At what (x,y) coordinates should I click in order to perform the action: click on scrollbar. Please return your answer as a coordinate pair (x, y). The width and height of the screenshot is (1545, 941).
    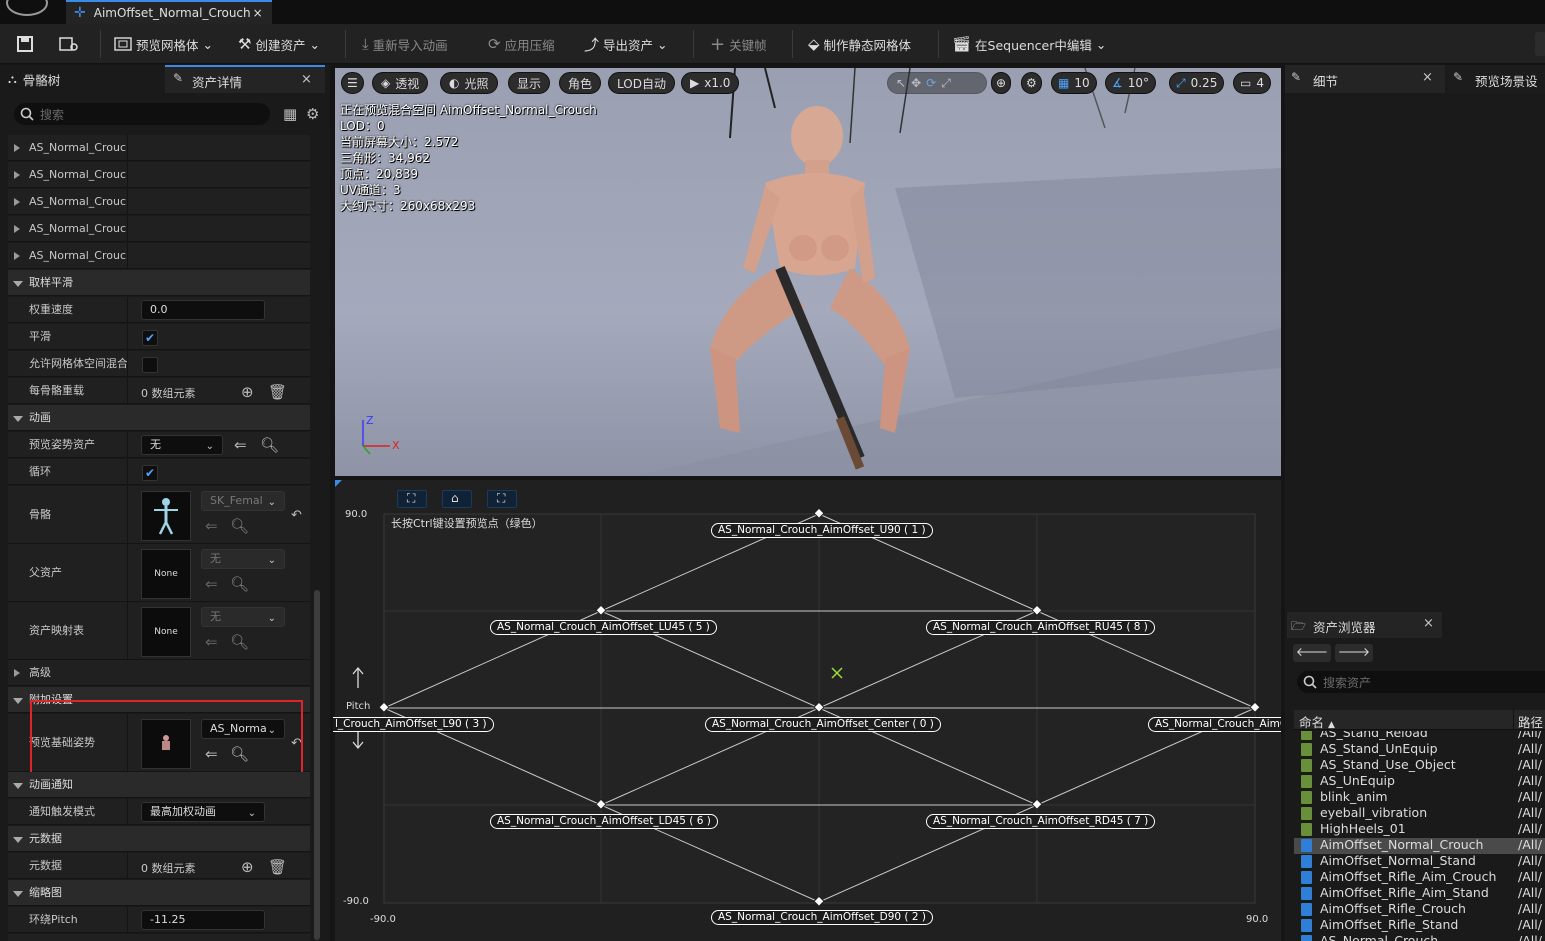
    Looking at the image, I should click on (317, 765).